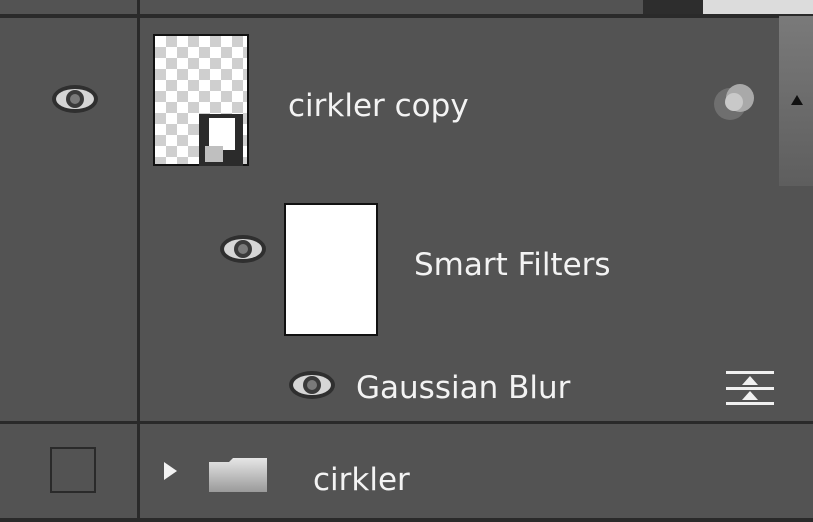  Describe the element at coordinates (512, 265) in the screenshot. I see `layer-name: Smart Filters` at that location.